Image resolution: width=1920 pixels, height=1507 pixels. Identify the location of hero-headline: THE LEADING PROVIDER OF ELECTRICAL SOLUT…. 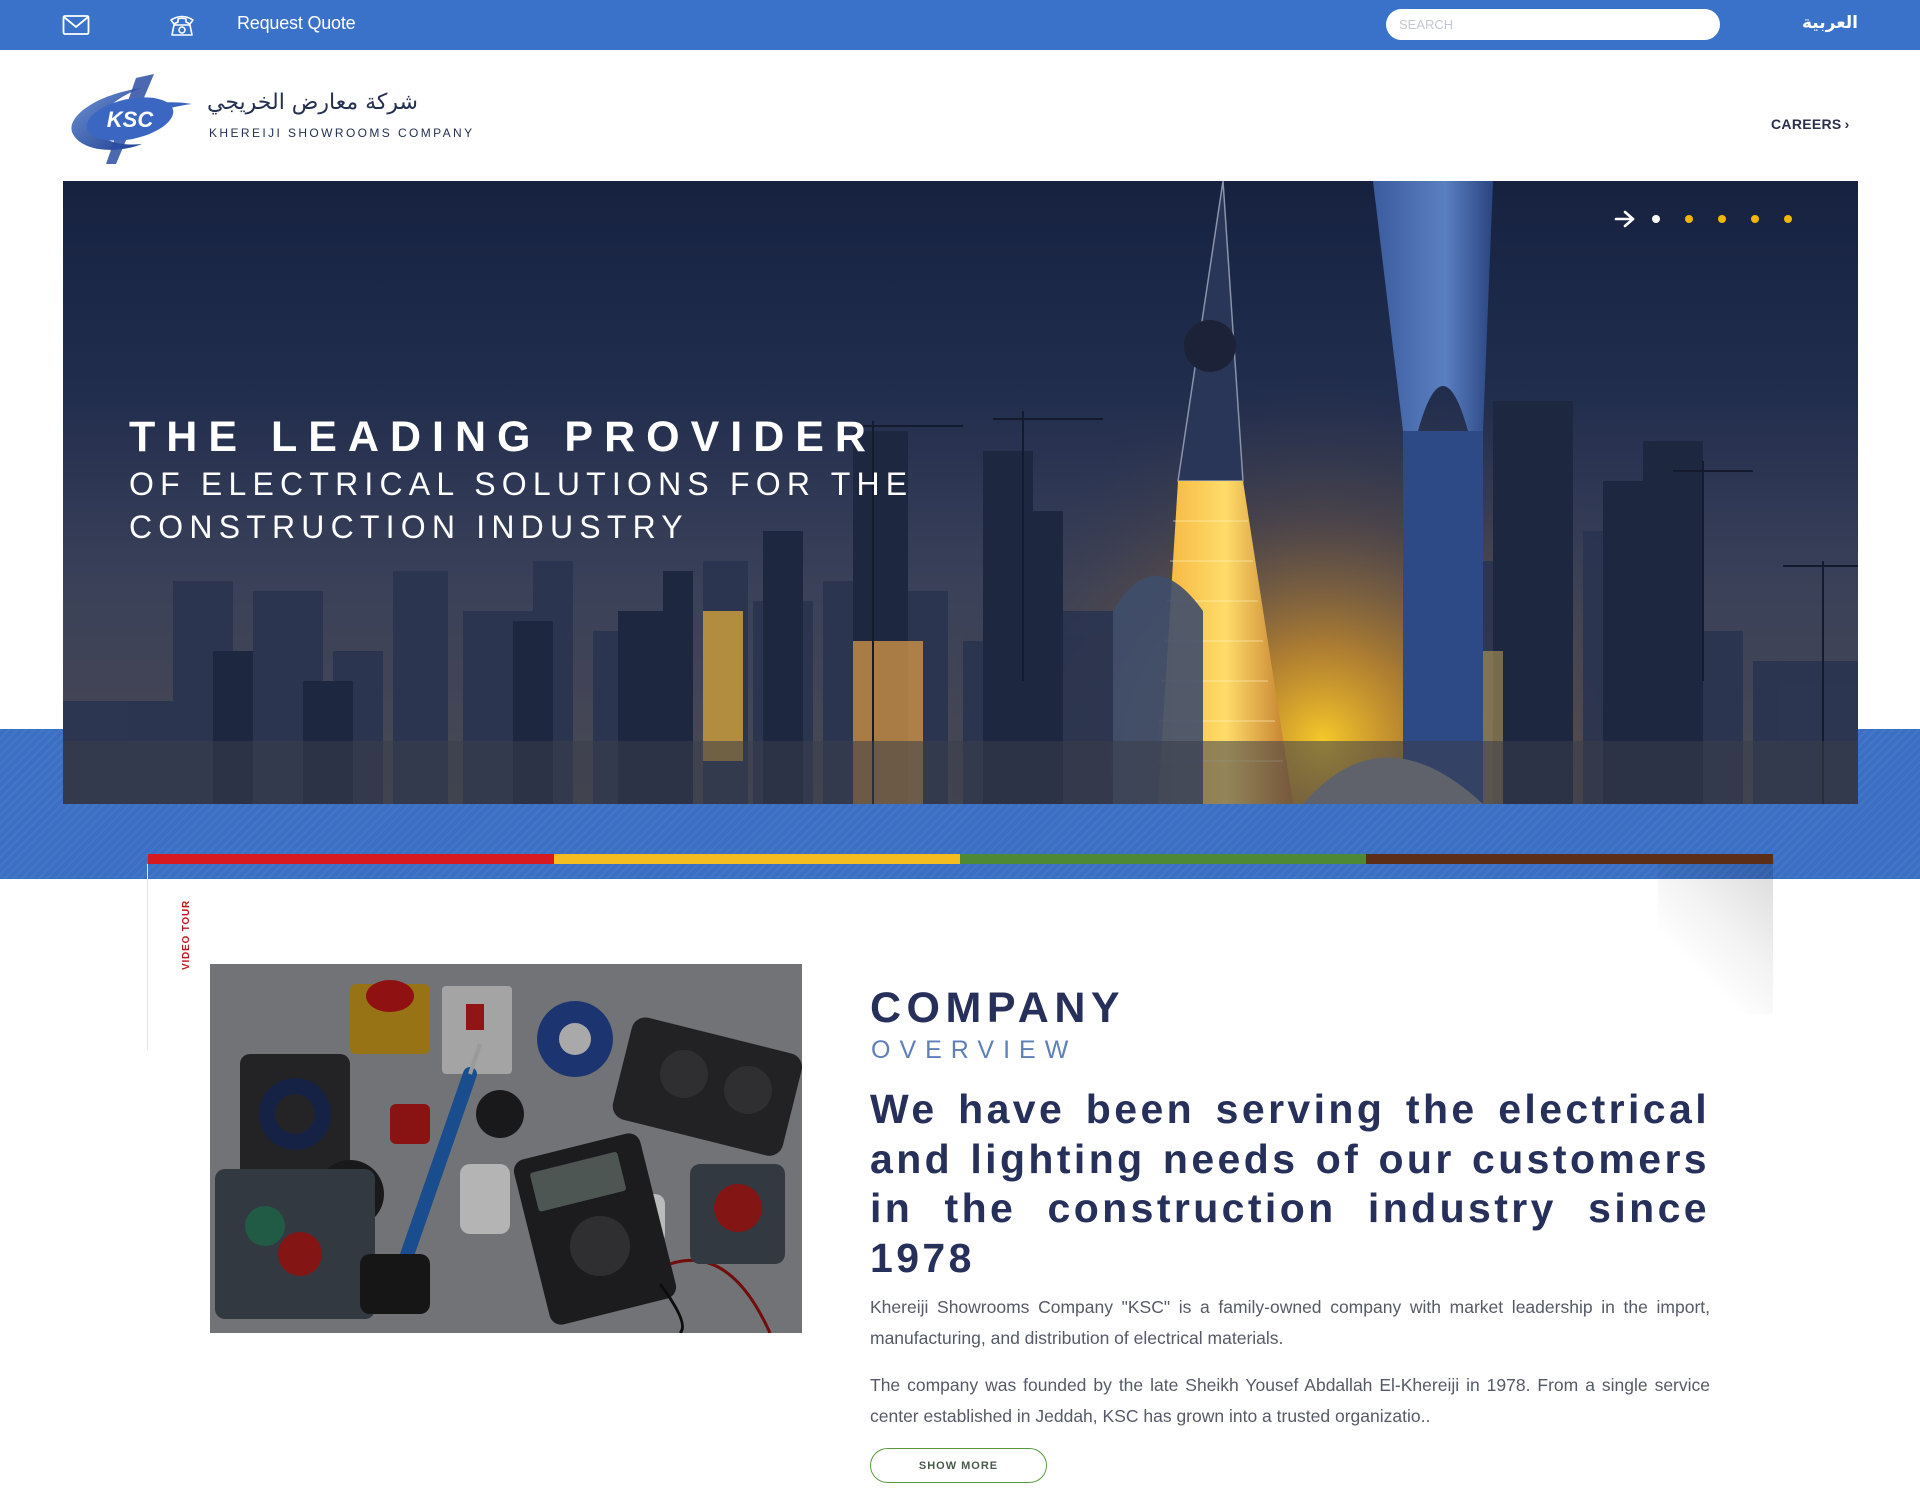
(521, 480).